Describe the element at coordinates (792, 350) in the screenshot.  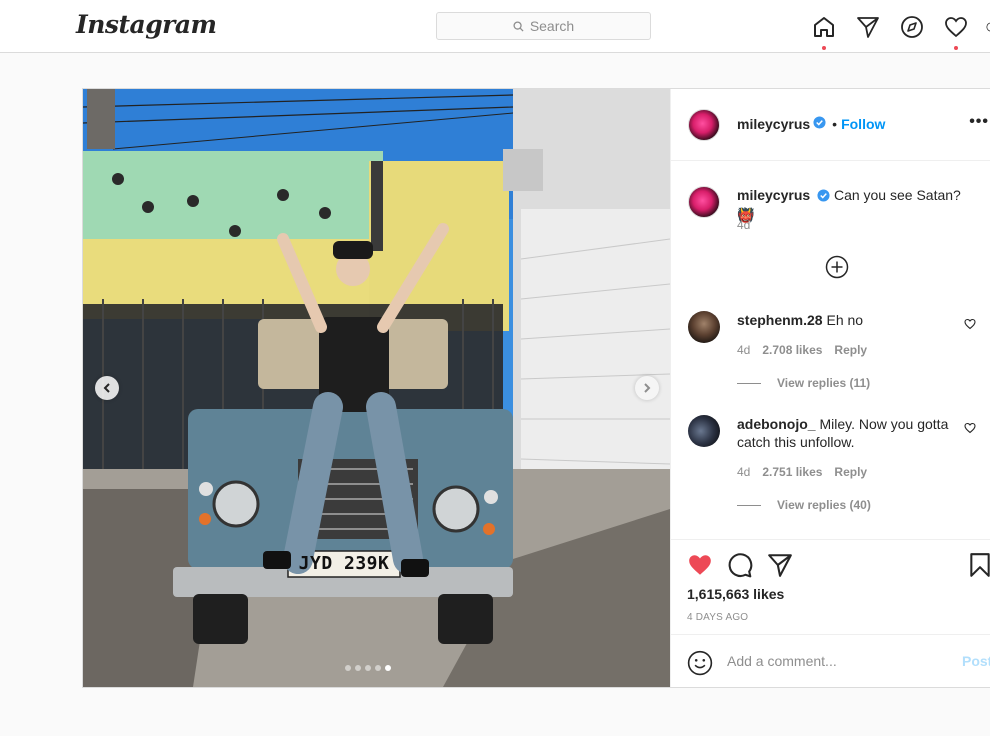
I see `comment-likes: 2.708 likes` at that location.